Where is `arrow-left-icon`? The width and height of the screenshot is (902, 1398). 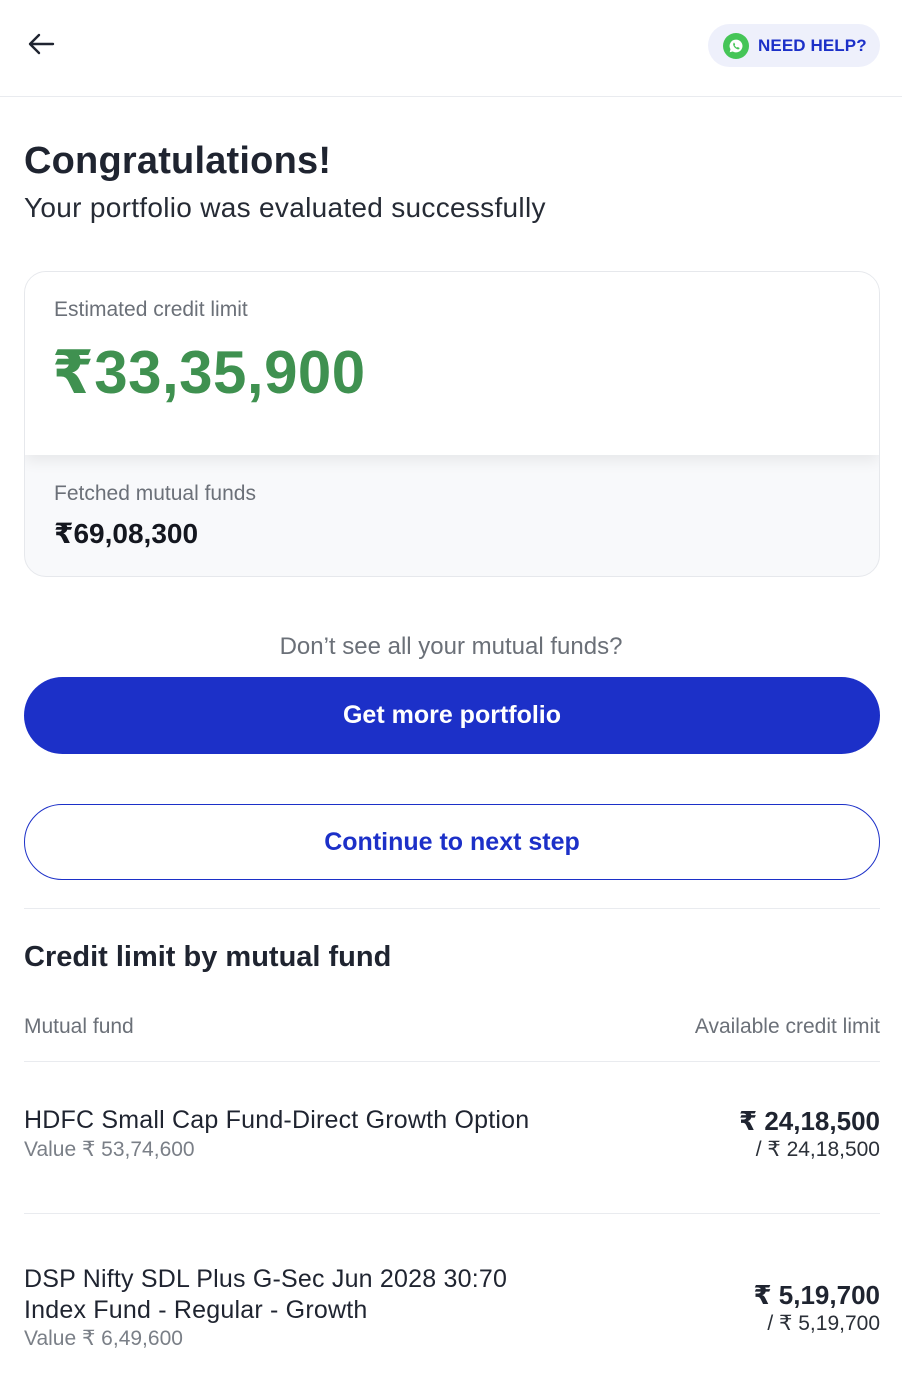 arrow-left-icon is located at coordinates (41, 46).